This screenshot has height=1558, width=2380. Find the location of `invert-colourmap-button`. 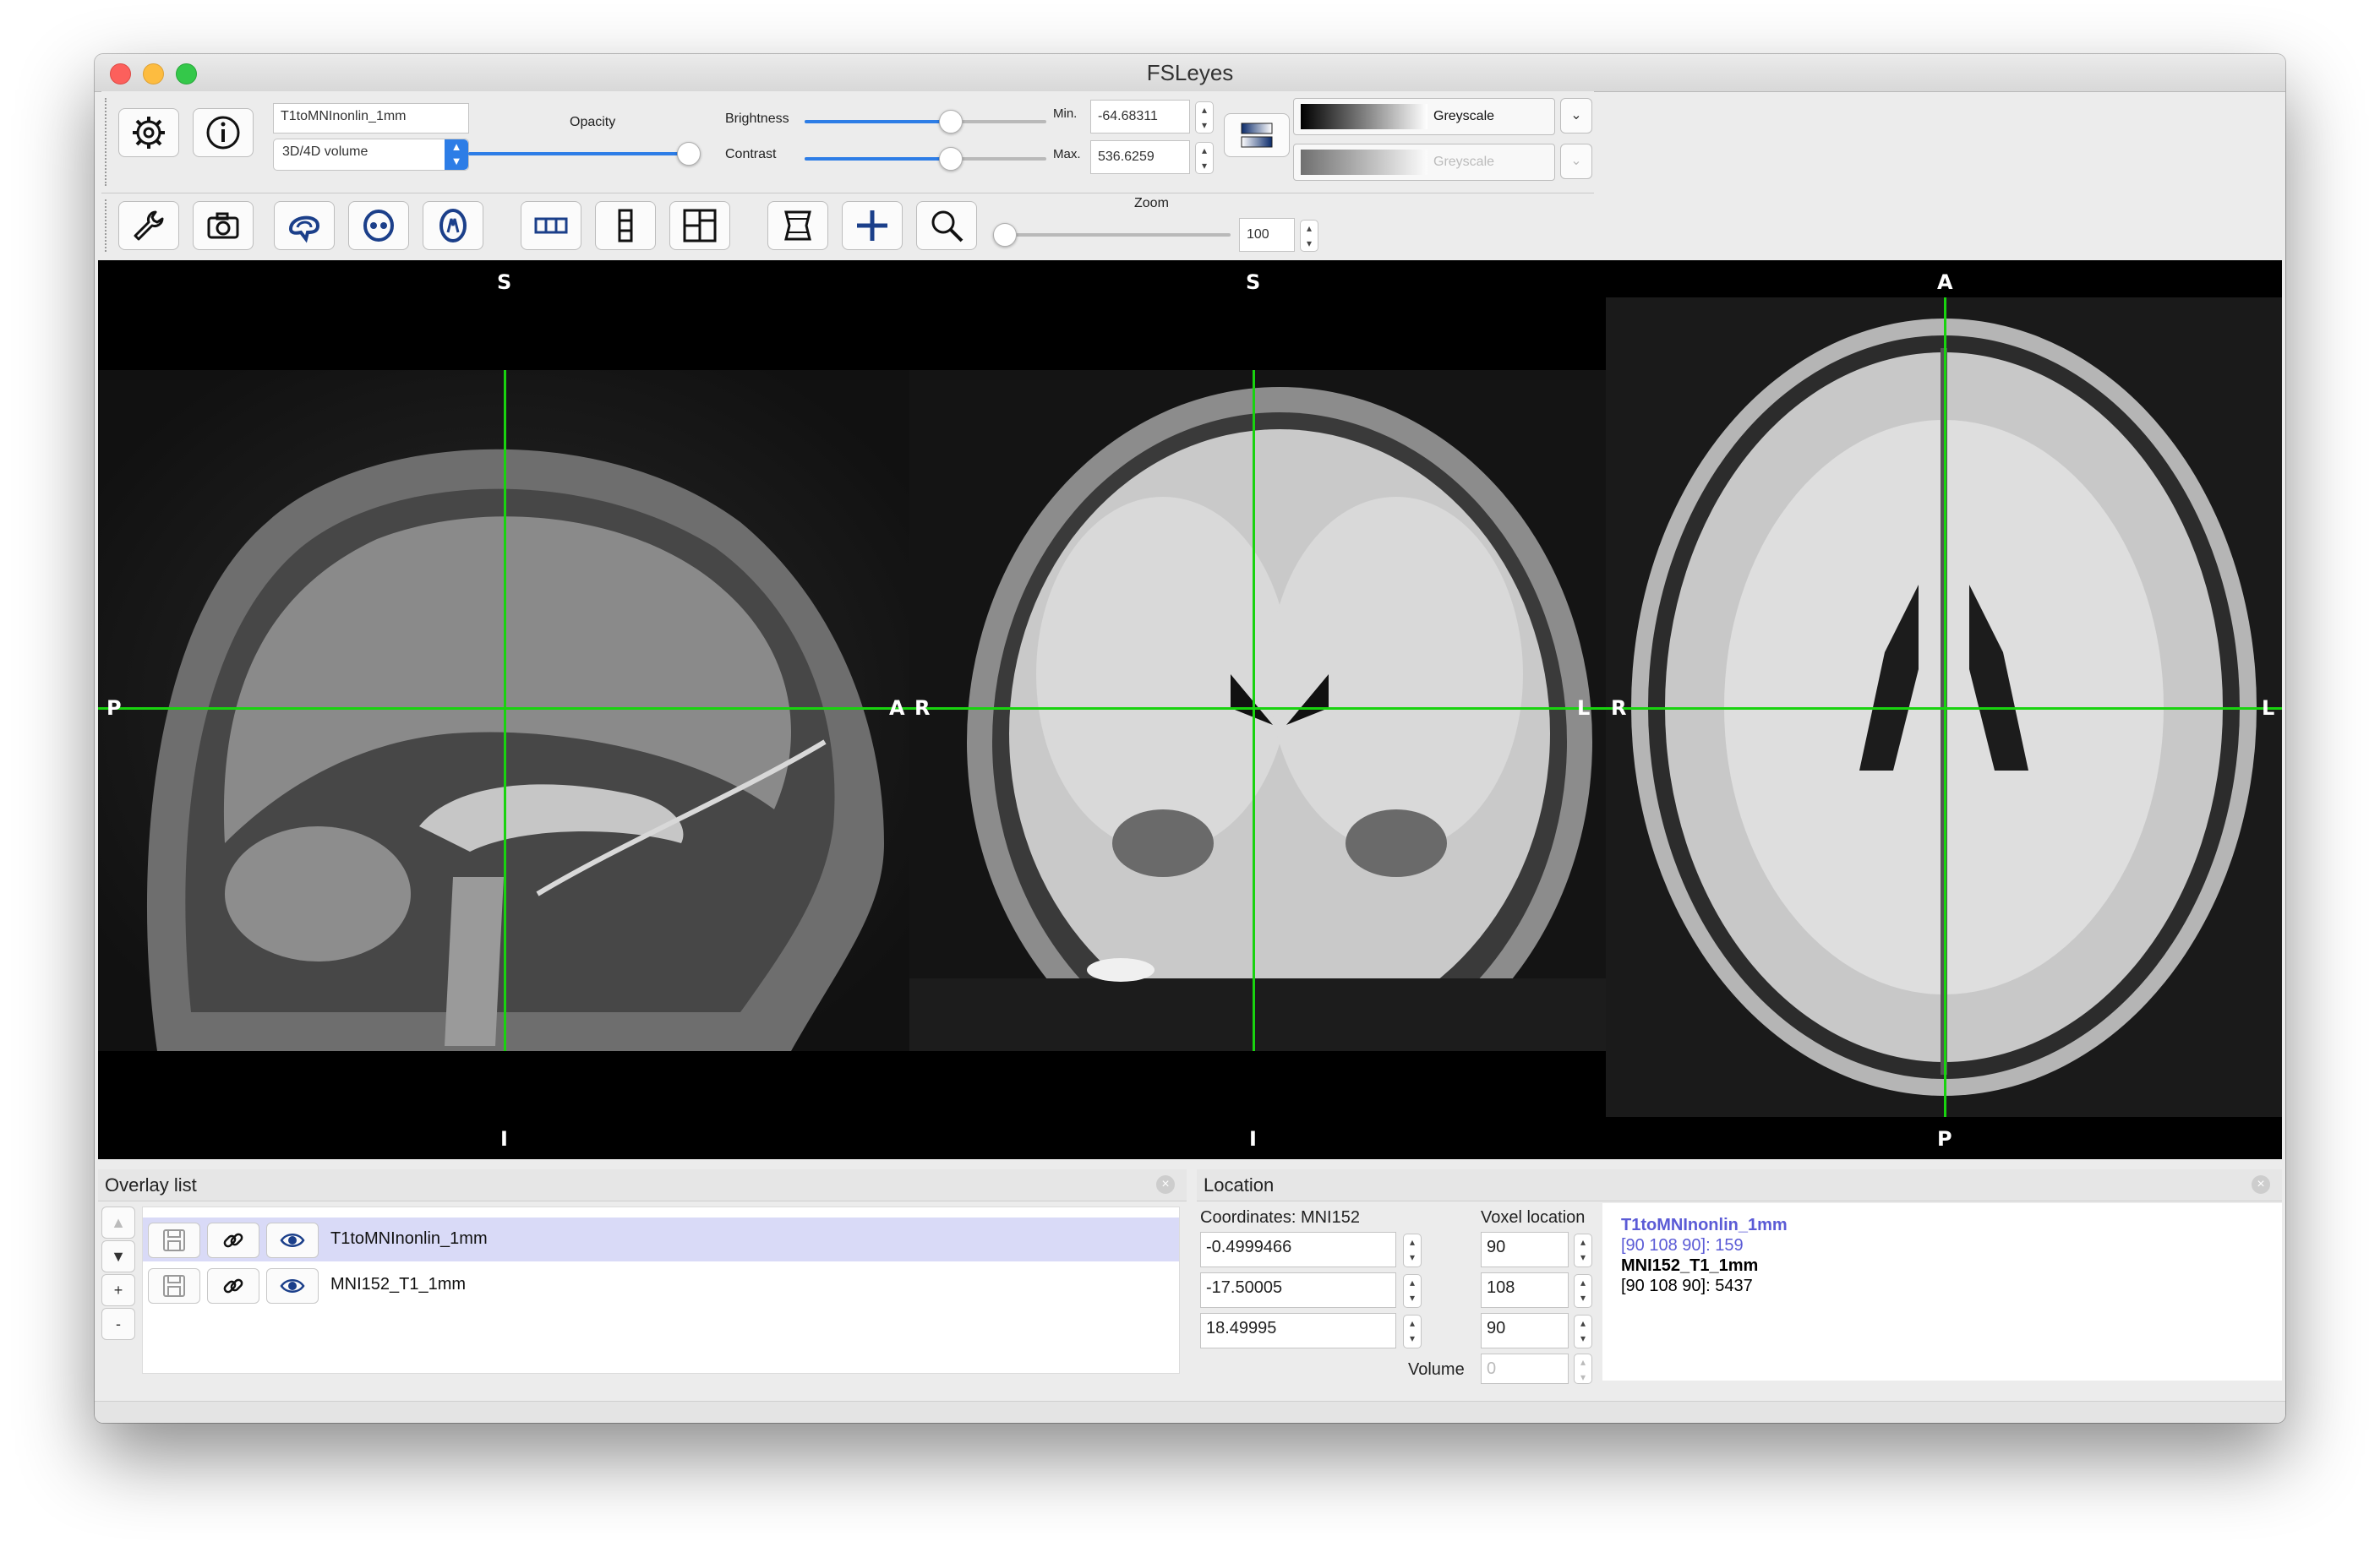

invert-colourmap-button is located at coordinates (1257, 135).